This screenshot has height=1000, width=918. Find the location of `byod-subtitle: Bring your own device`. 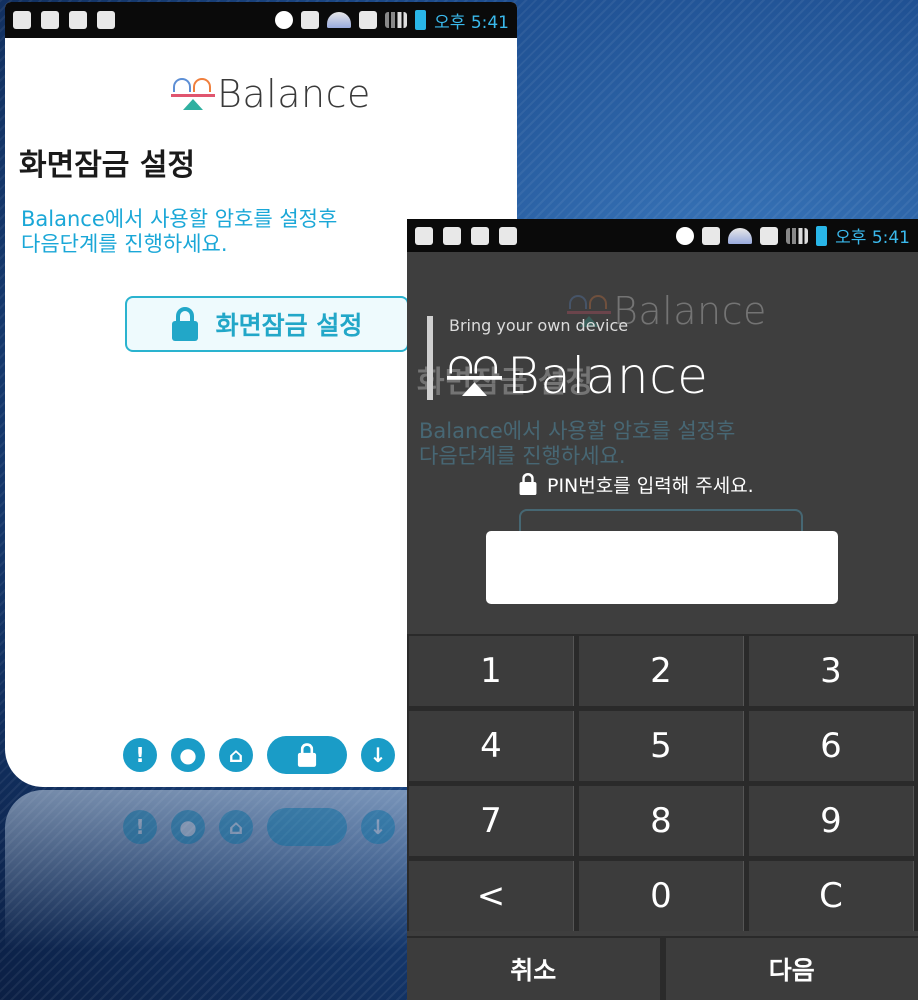

byod-subtitle: Bring your own device is located at coordinates (539, 325).